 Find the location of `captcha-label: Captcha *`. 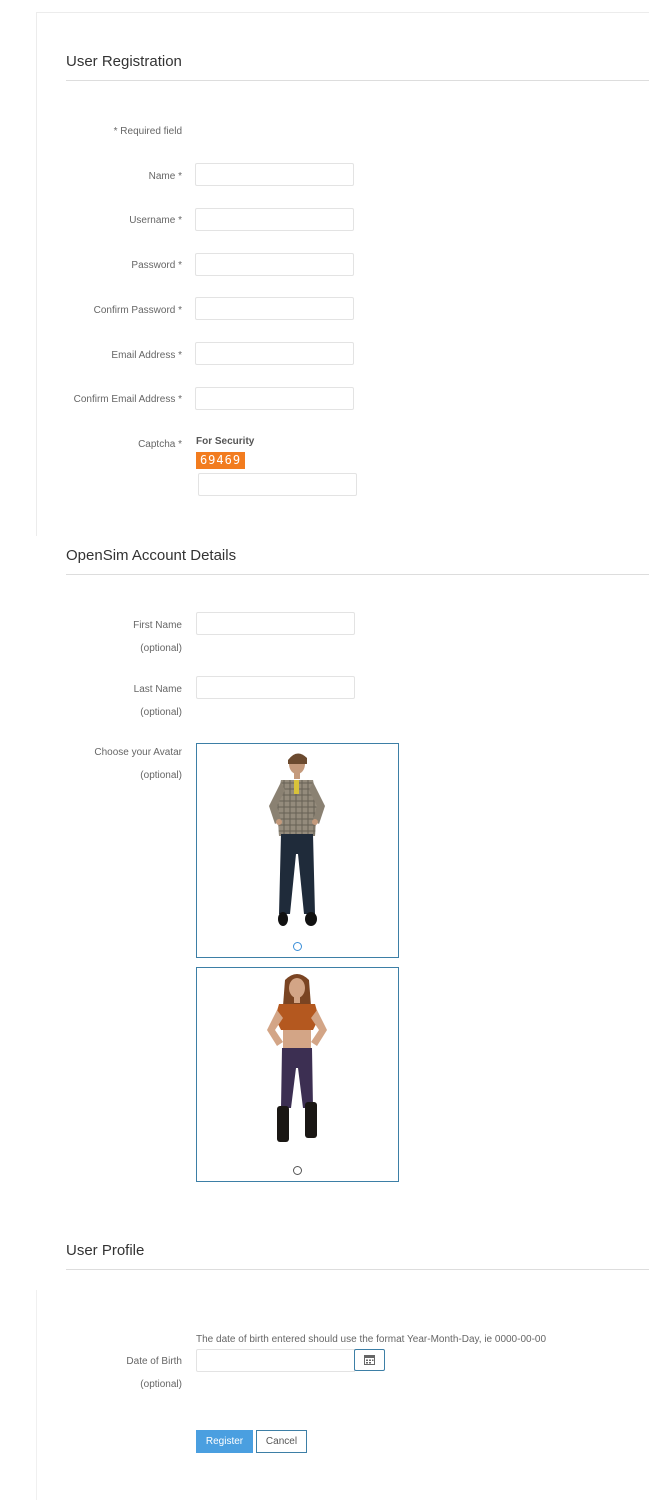

captcha-label: Captcha * is located at coordinates (160, 444).